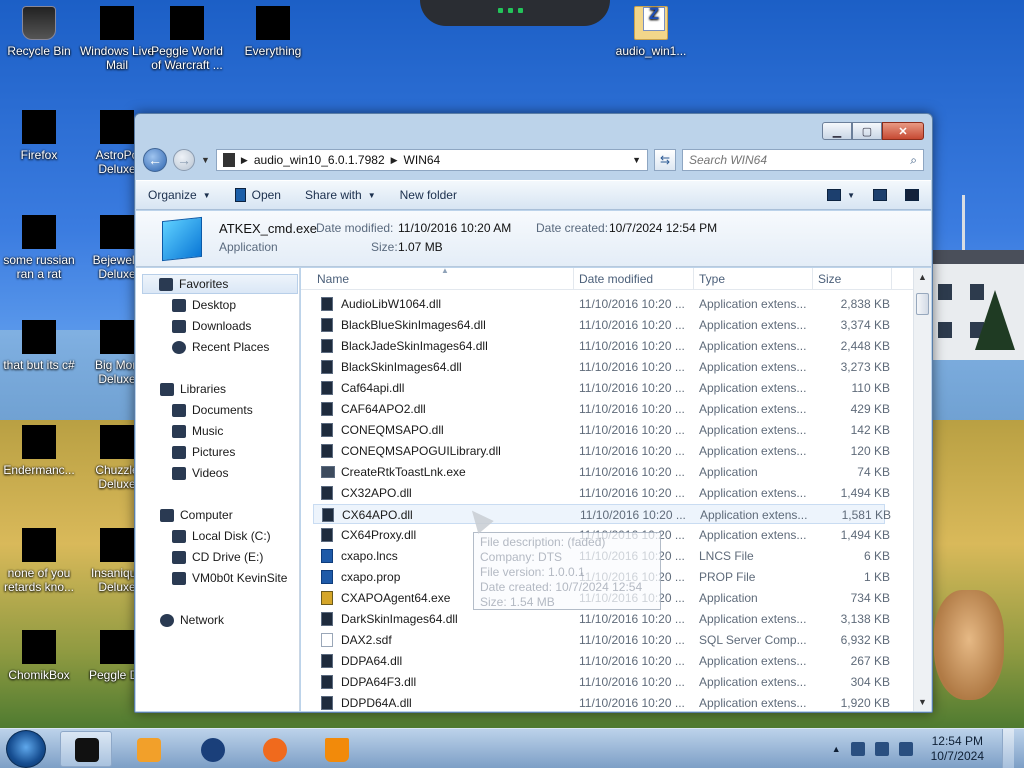 Image resolution: width=1024 pixels, height=768 pixels. I want to click on desktop-icon: Windows Live Mail, so click(117, 39).